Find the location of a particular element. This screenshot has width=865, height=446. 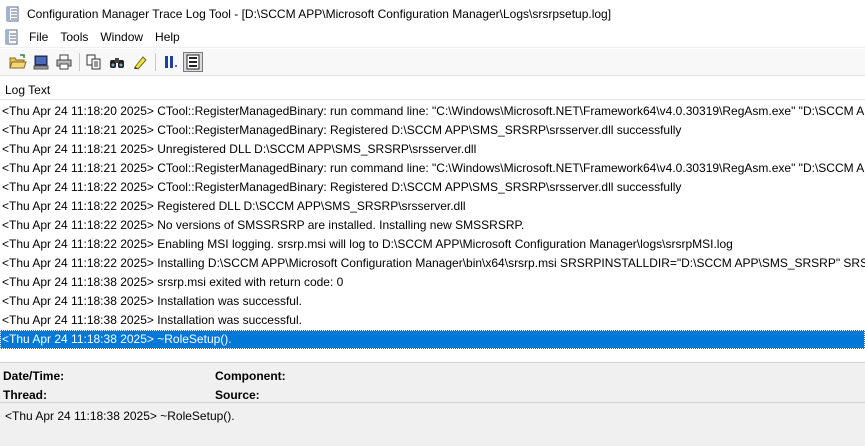

trace-log-app-icon is located at coordinates (13, 14).